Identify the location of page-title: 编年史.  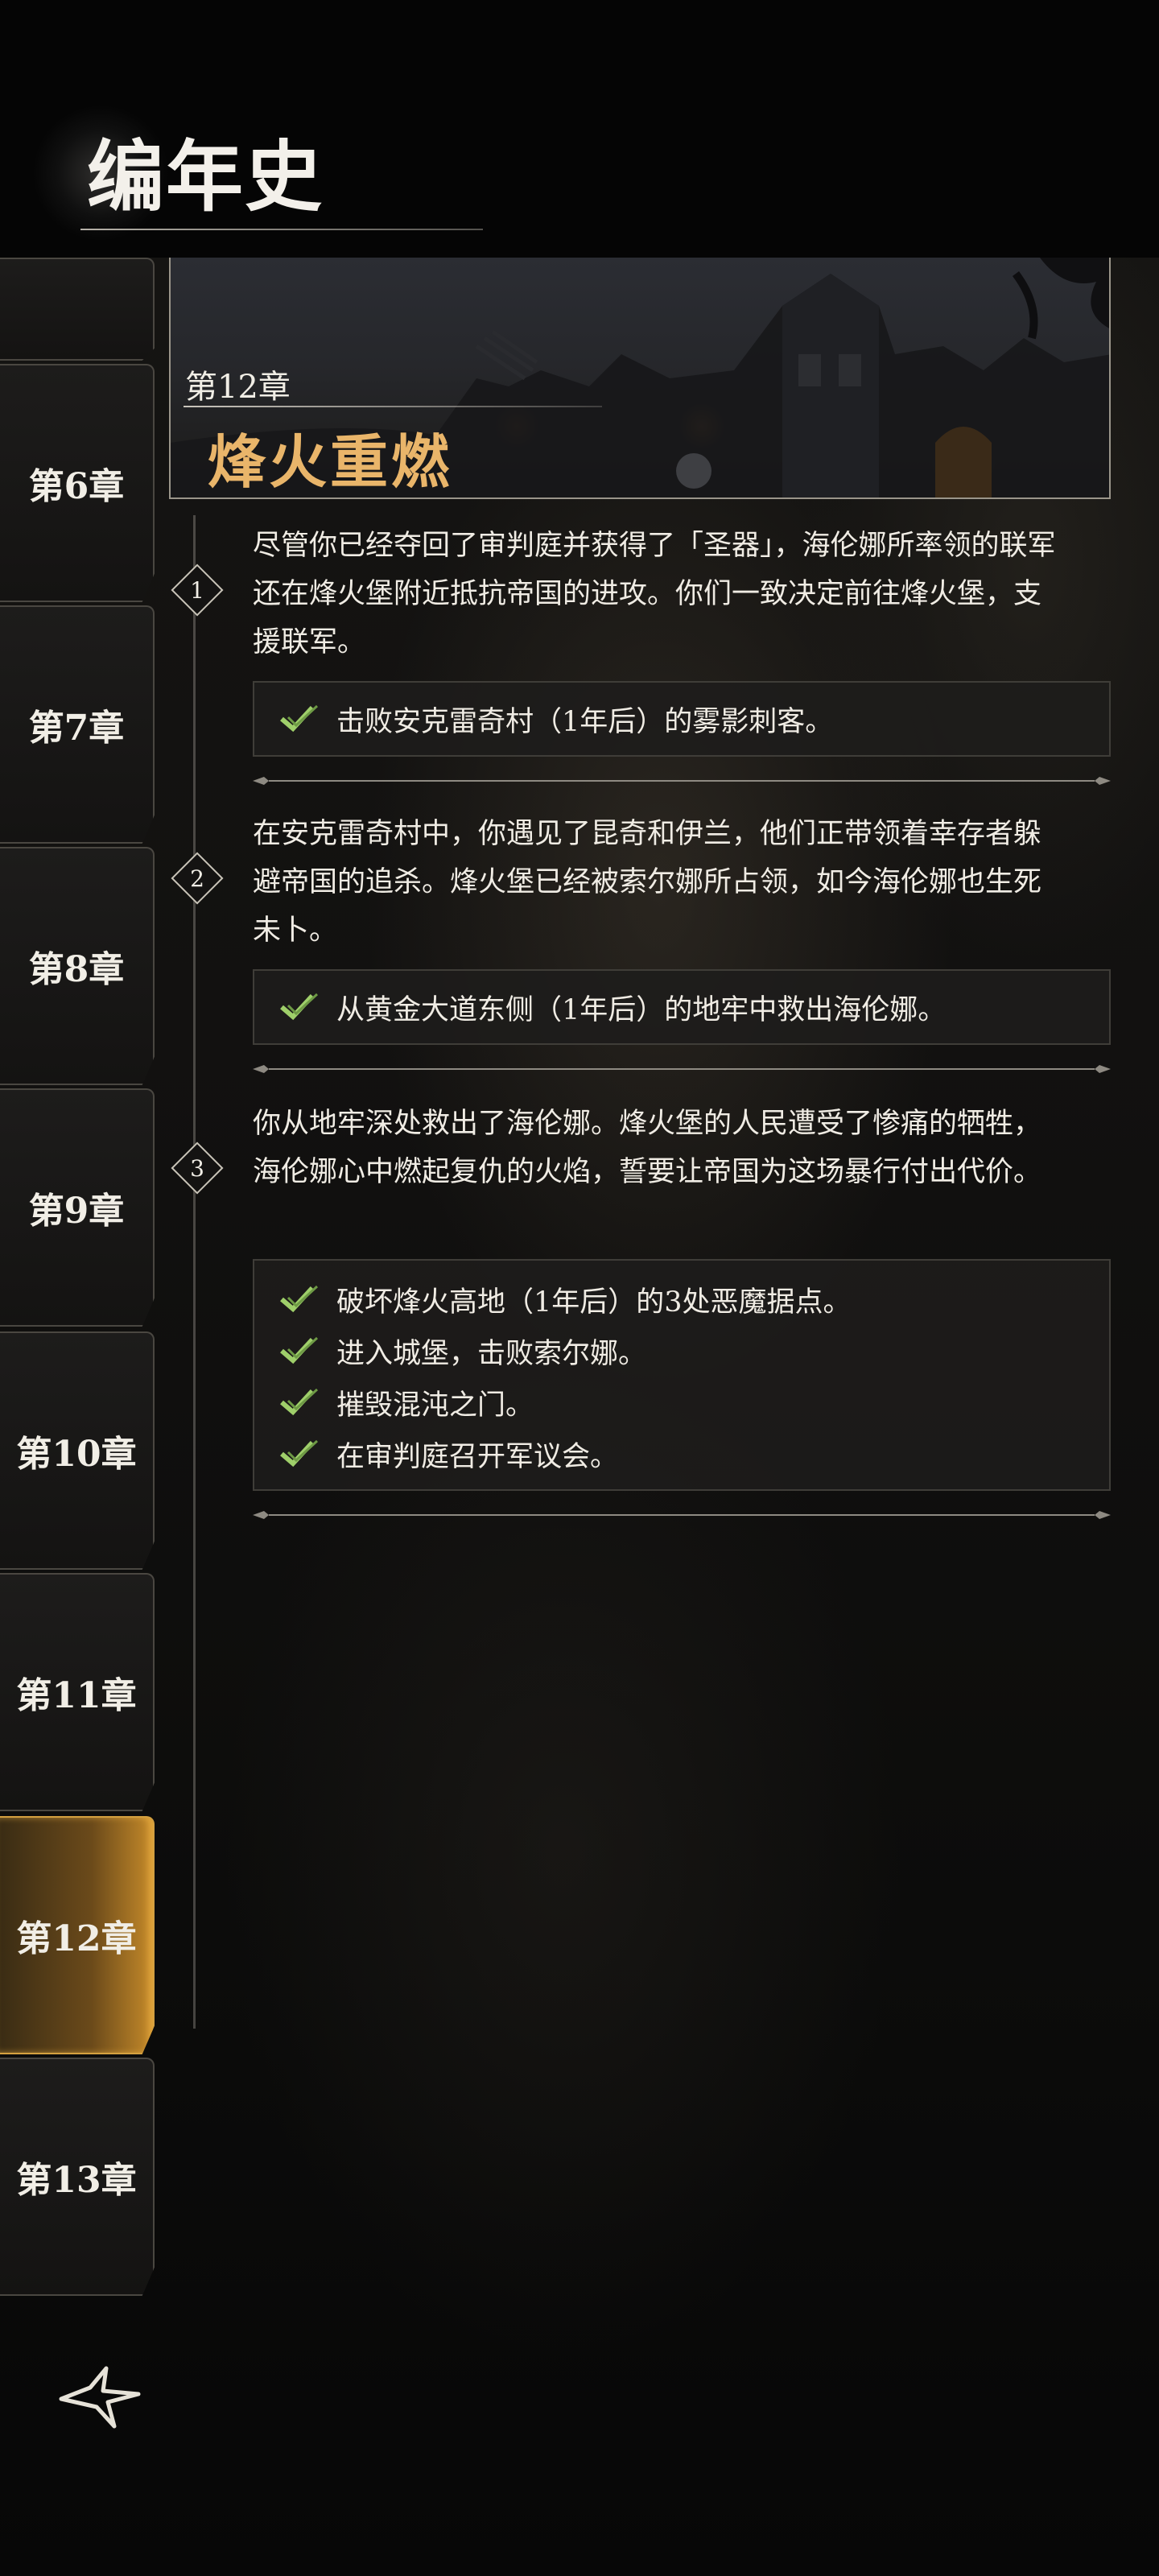
(205, 176).